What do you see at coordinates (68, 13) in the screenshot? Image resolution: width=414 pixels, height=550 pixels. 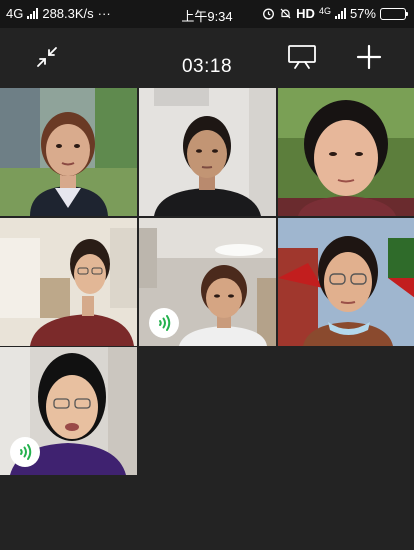 I see `network-speed: 288.3K/s` at bounding box center [68, 13].